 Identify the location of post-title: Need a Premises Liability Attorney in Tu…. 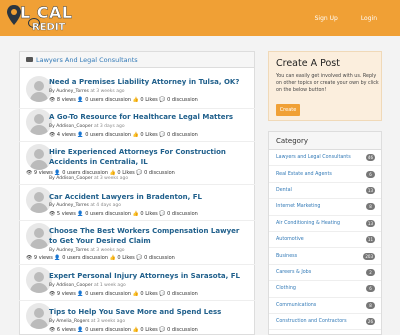
(144, 82).